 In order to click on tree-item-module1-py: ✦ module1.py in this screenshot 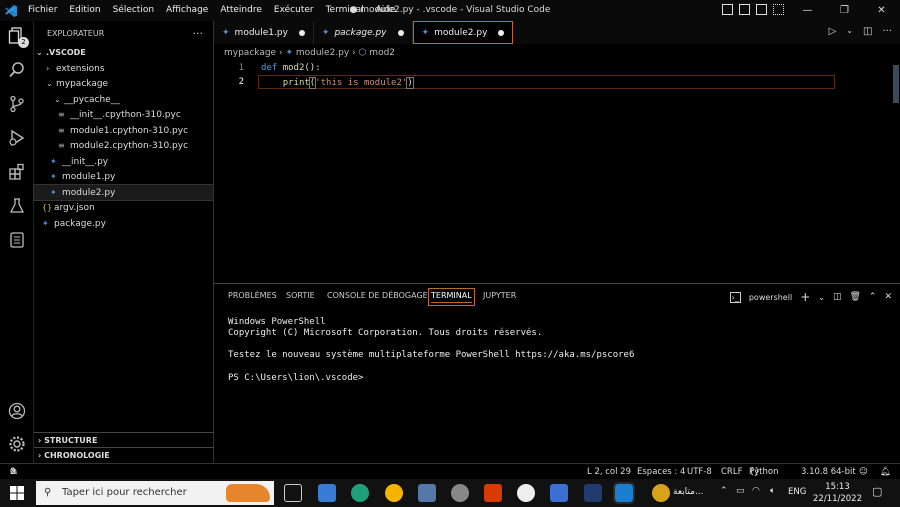, I will do `click(123, 177)`.